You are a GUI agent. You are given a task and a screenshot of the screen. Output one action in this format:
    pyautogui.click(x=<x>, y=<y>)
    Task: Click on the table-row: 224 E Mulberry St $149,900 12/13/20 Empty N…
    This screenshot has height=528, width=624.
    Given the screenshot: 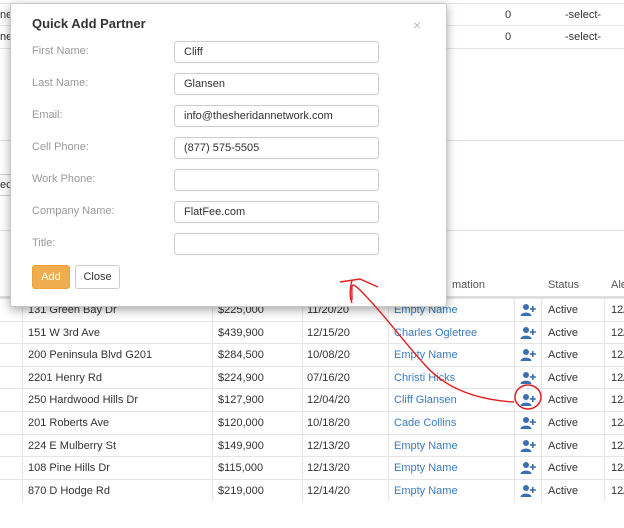 What is the action you would take?
    pyautogui.click(x=312, y=445)
    